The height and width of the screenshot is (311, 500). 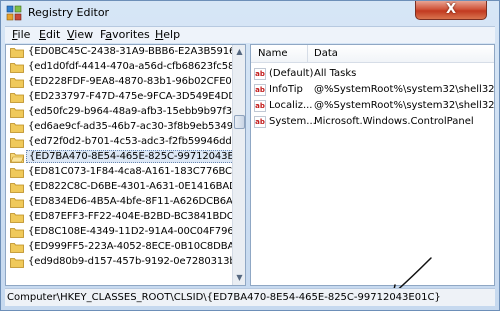 I want to click on window-title: Registry Editor, so click(x=69, y=12).